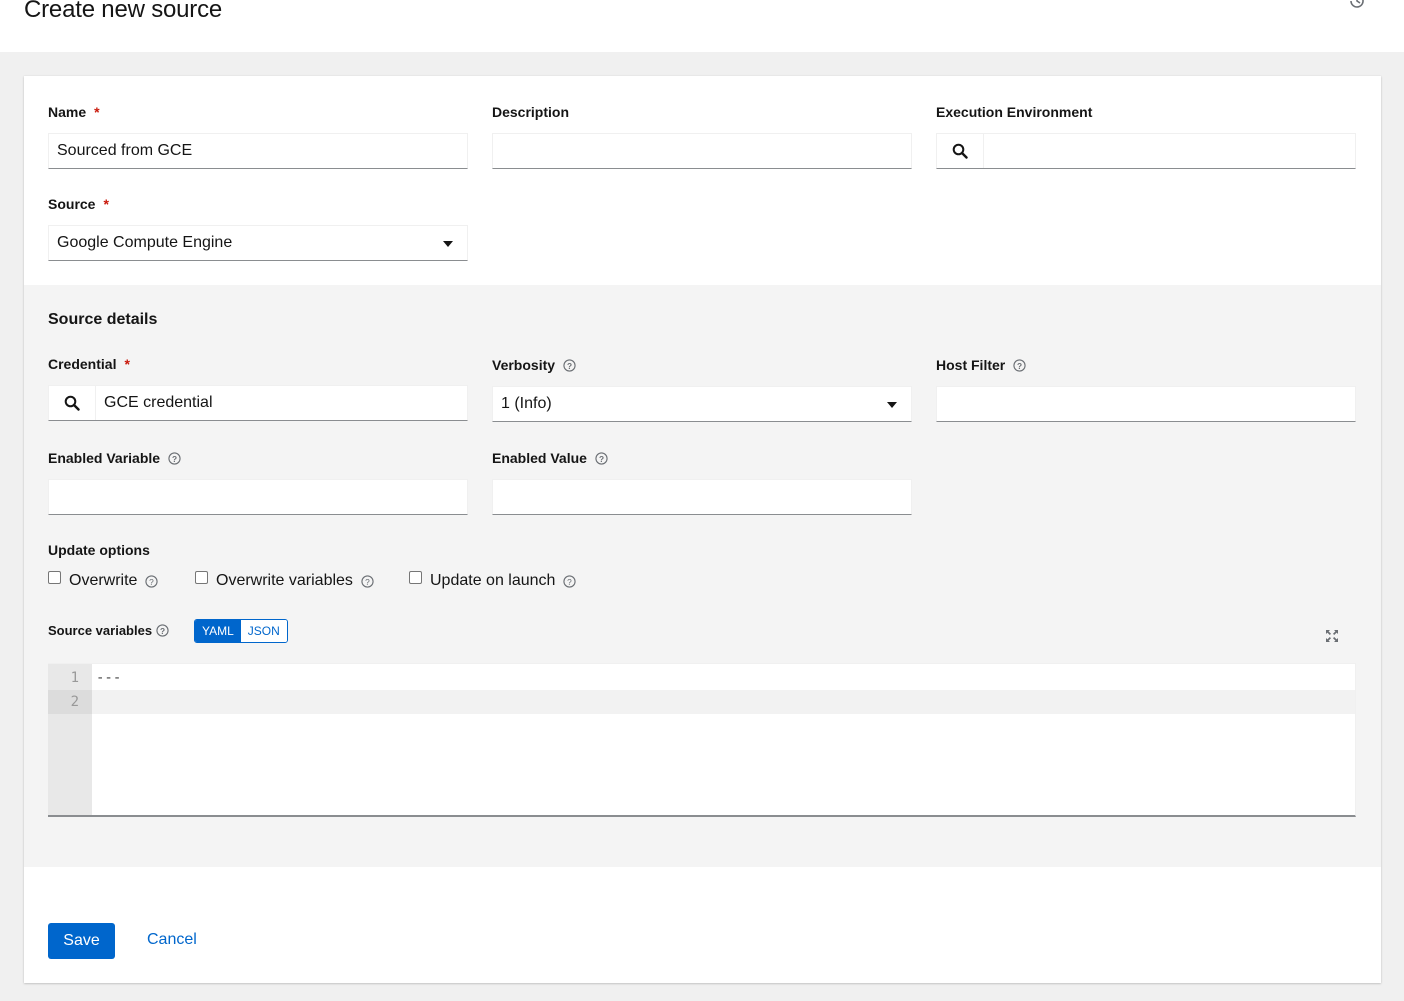  Describe the element at coordinates (981, 365) in the screenshot. I see `host-filter-label: Host Filter ?` at that location.